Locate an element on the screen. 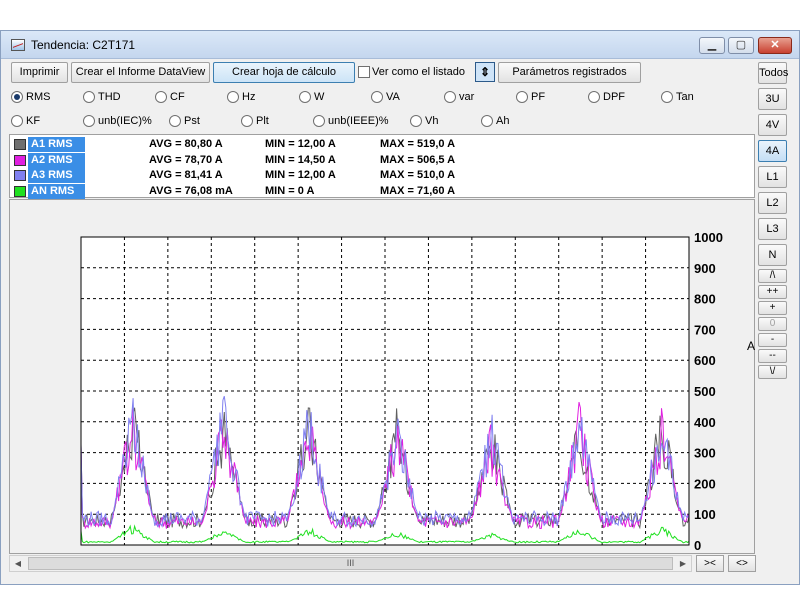  scrollbar-thumb: III is located at coordinates (350, 563).